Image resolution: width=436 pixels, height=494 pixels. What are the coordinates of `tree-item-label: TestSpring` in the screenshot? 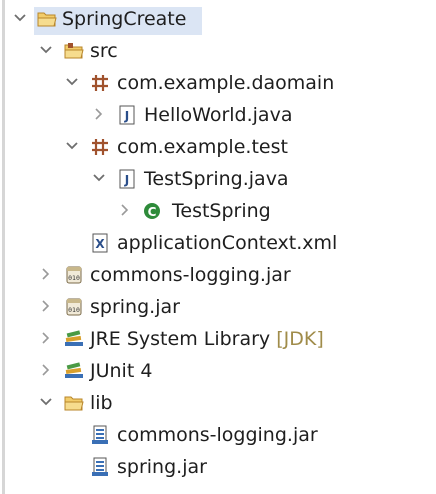 It's located at (221, 211).